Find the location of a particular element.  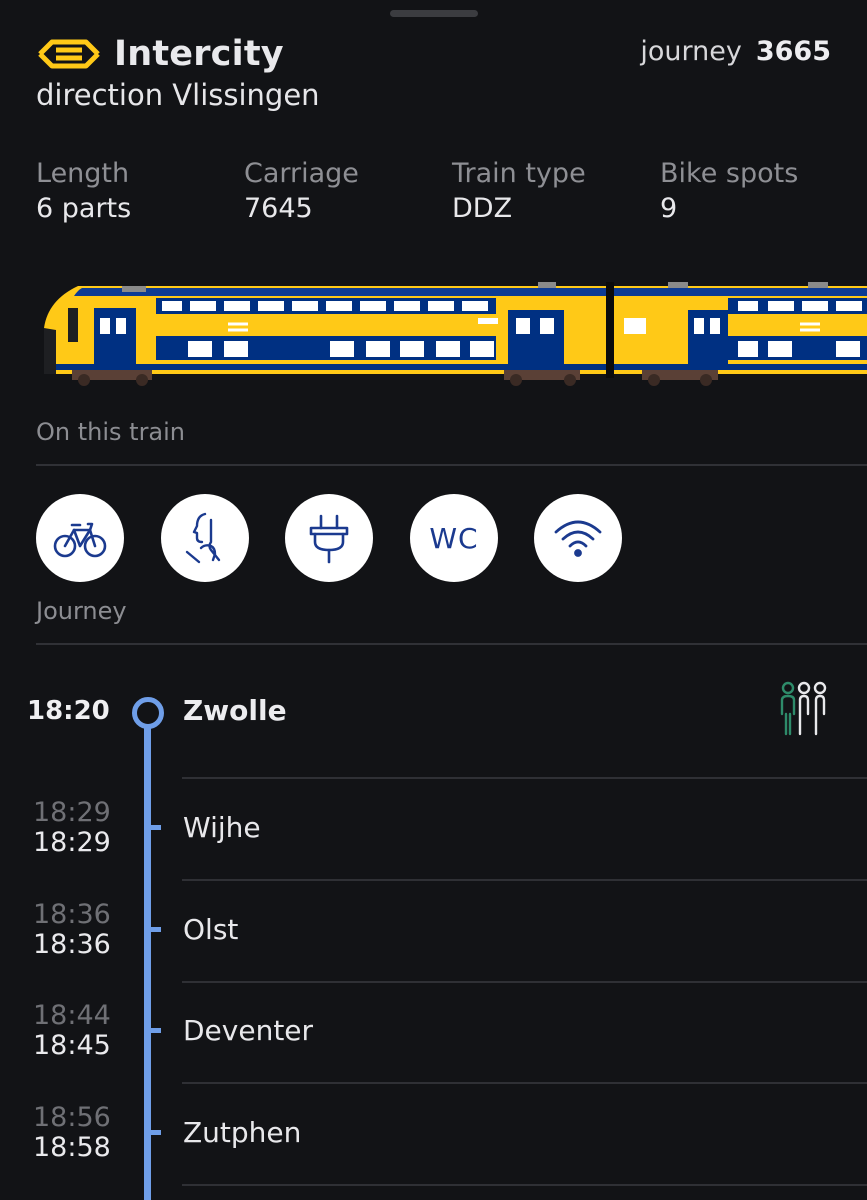

scheduled-time: 18:56 is located at coordinates (72, 1117).